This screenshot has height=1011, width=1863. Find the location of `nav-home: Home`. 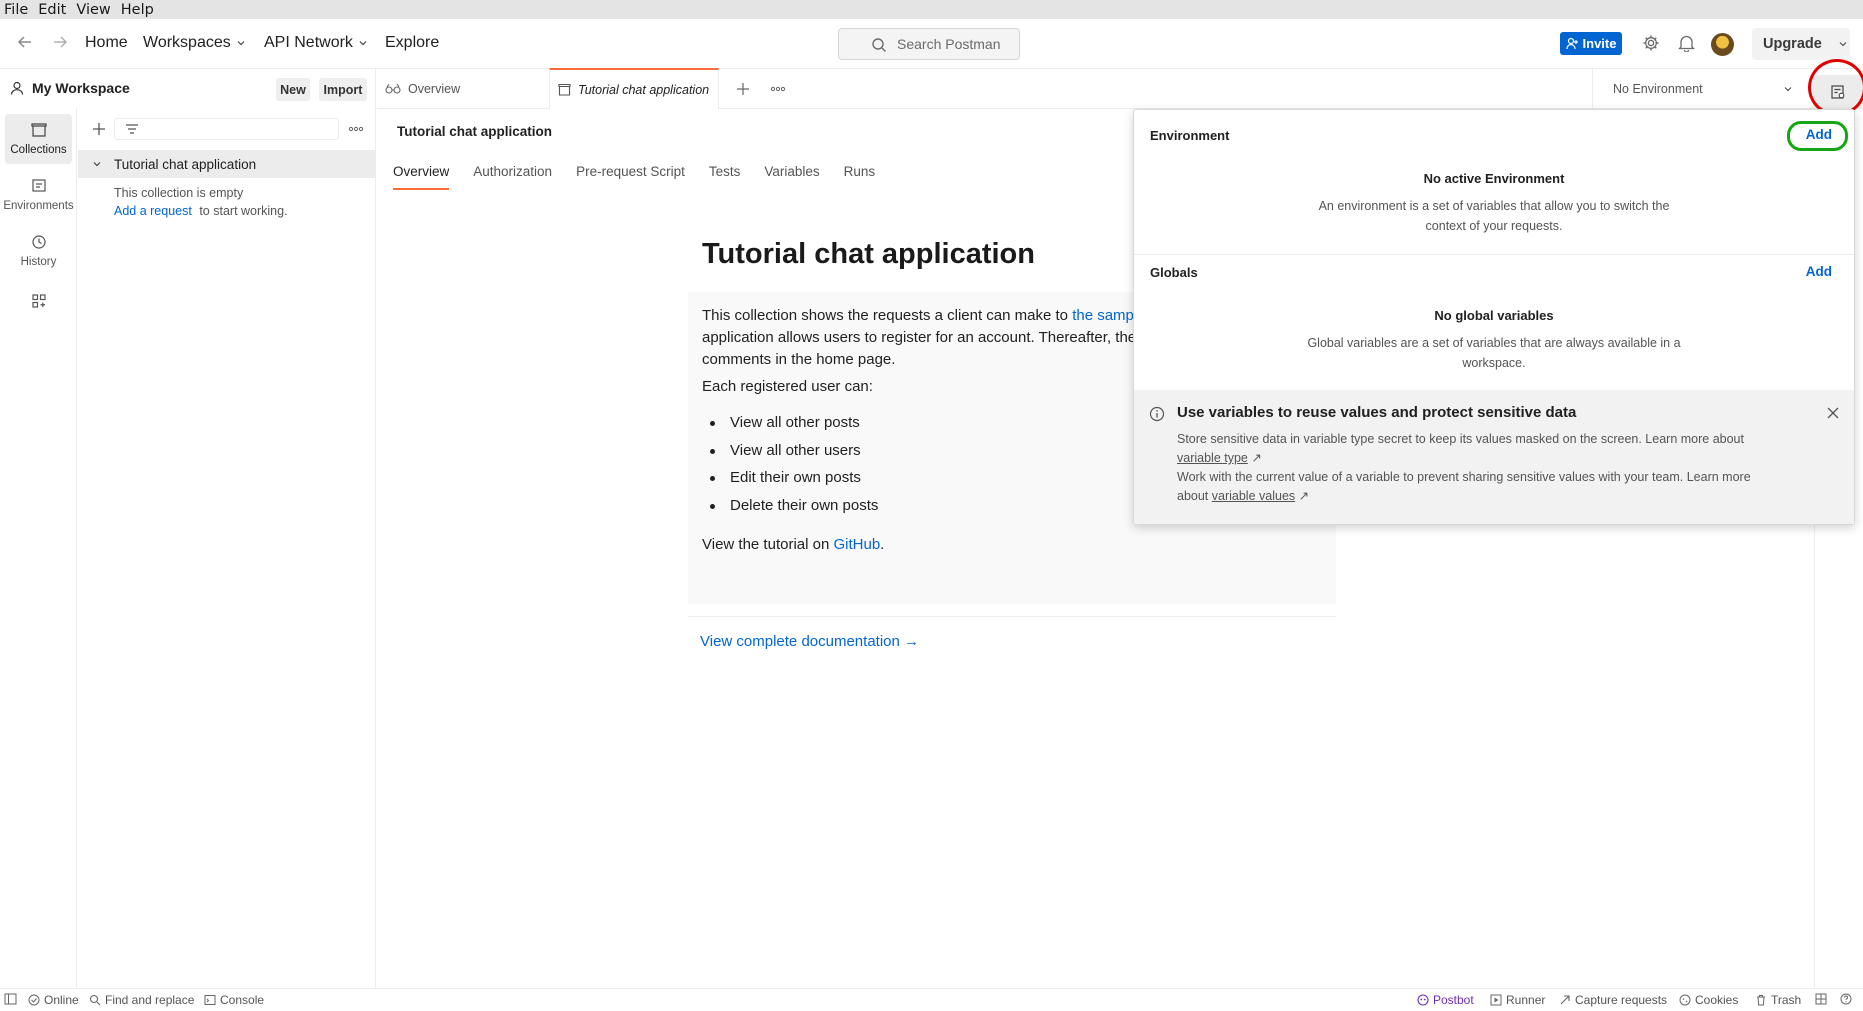

nav-home: Home is located at coordinates (106, 43).